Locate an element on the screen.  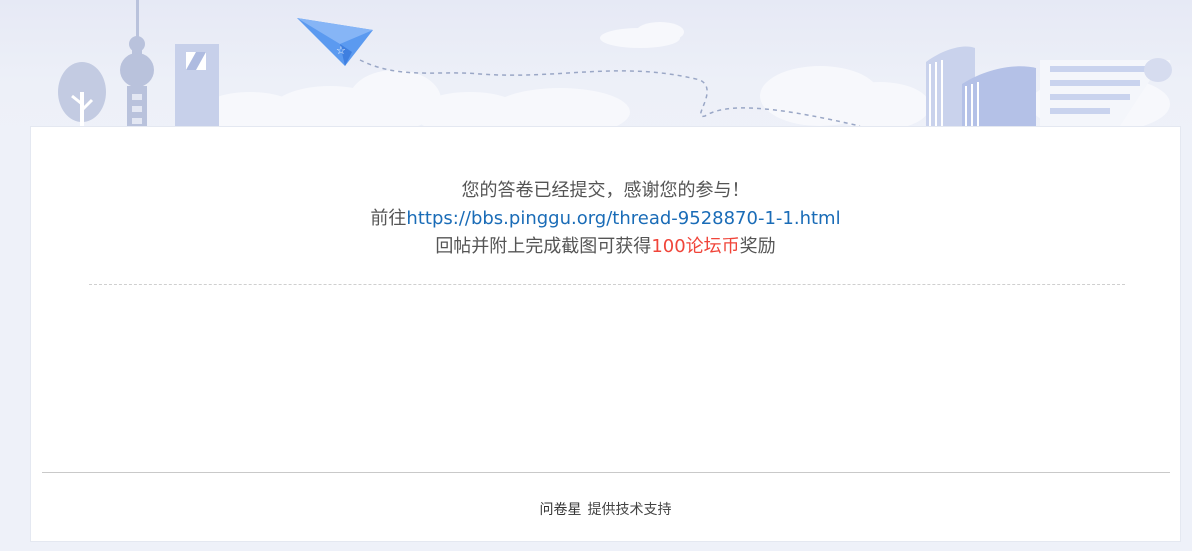
reward-instruction: 回帖并附上完成截图可获得100论坛币奖励 is located at coordinates (605, 247).